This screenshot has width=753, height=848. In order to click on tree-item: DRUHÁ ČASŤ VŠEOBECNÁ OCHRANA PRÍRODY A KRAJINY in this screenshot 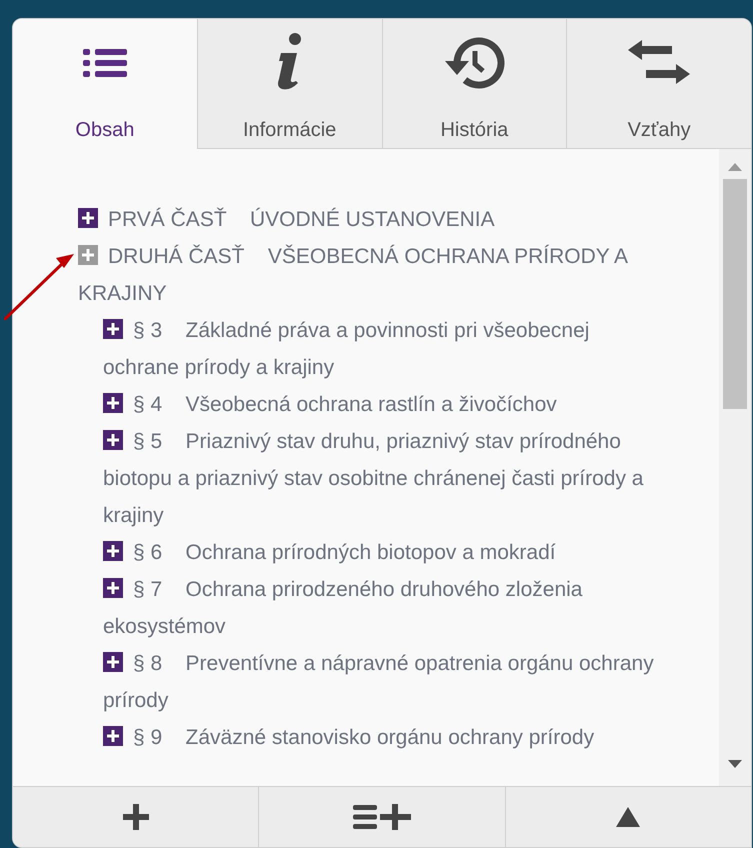, I will do `click(373, 275)`.